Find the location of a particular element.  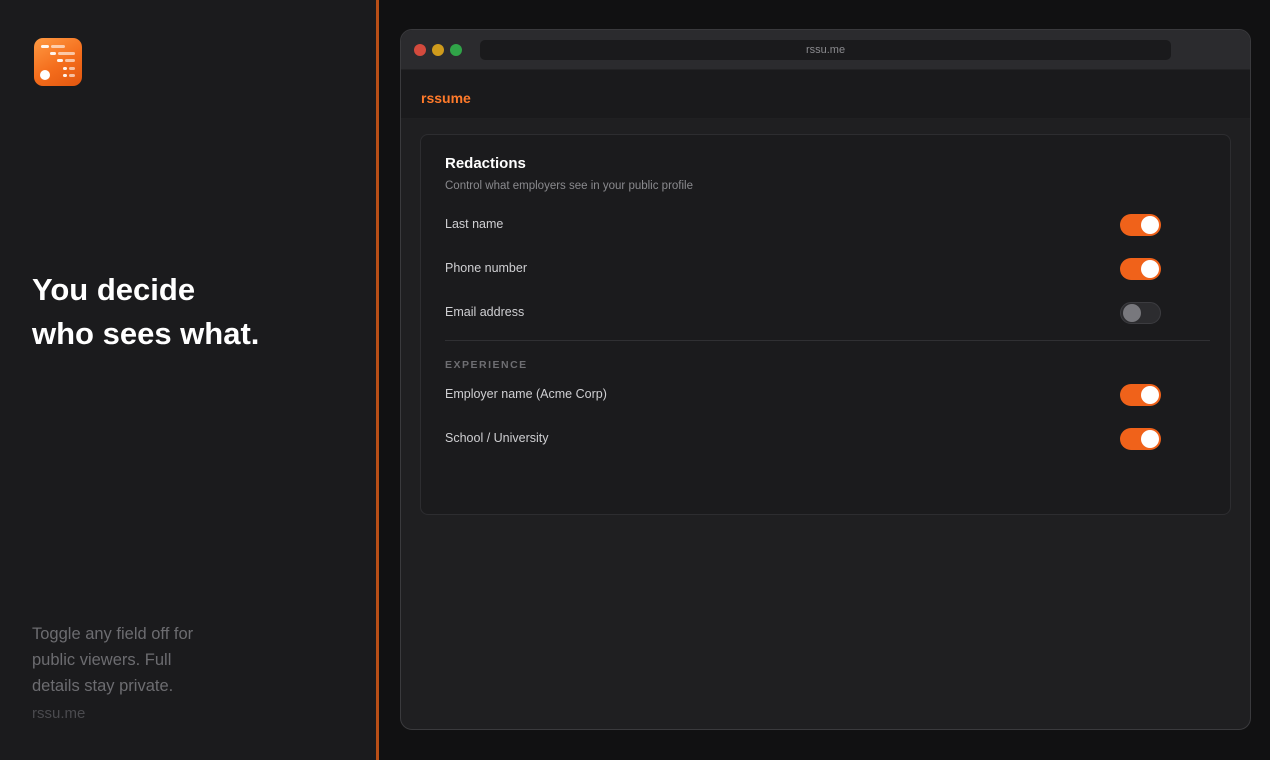

browser-titlebar: rssu.me is located at coordinates (825, 50).